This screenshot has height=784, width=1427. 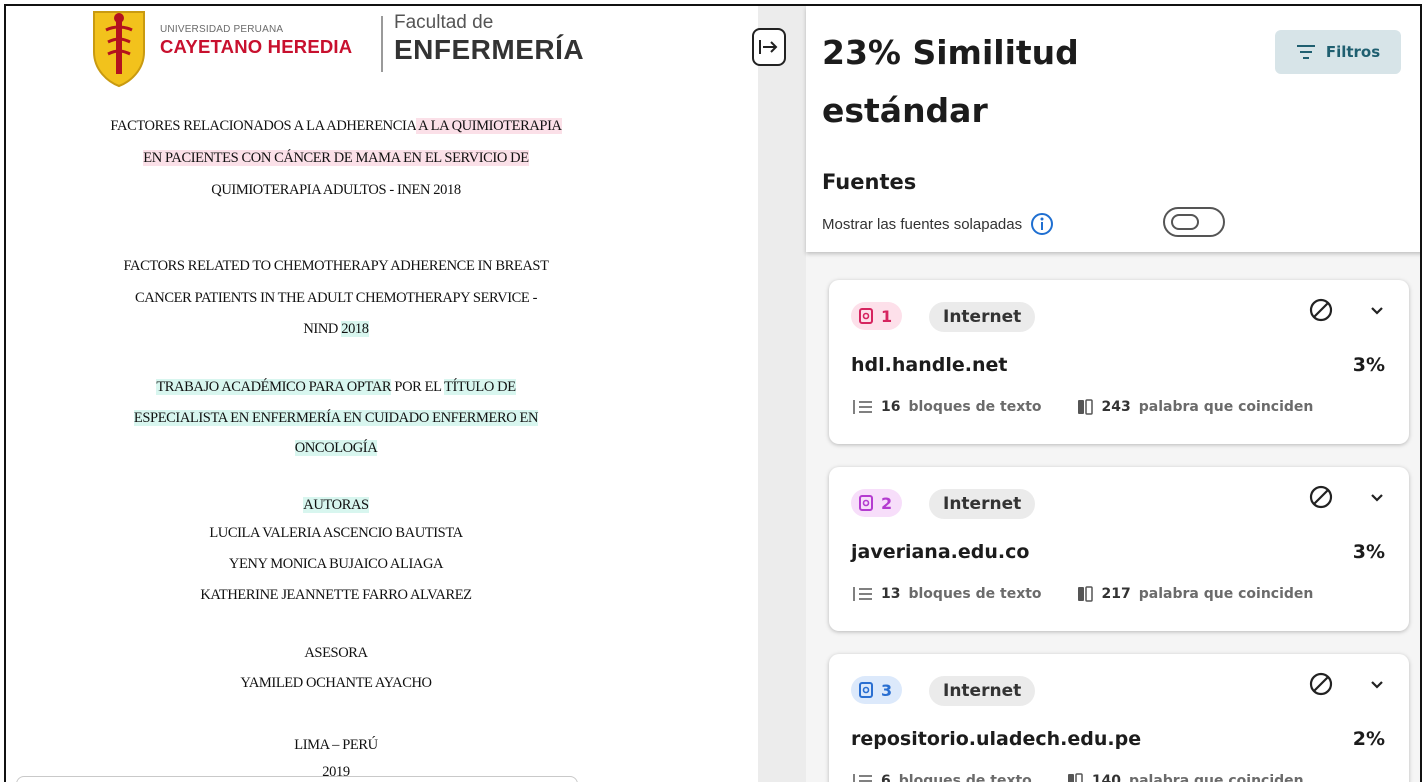 What do you see at coordinates (891, 594) in the screenshot?
I see `text-blocks-count: 13` at bounding box center [891, 594].